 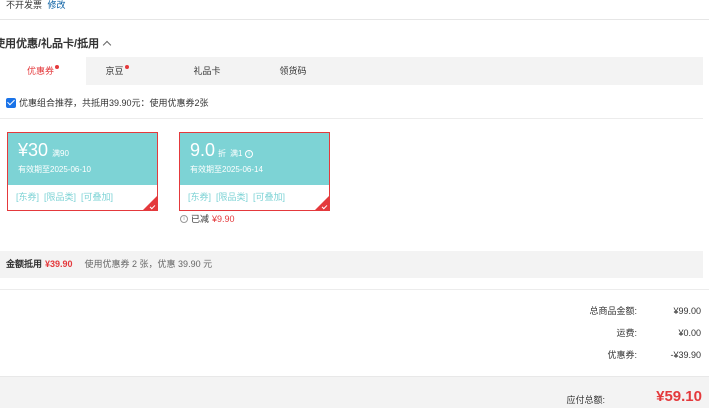 I want to click on tab-label: 京豆, so click(x=114, y=71).